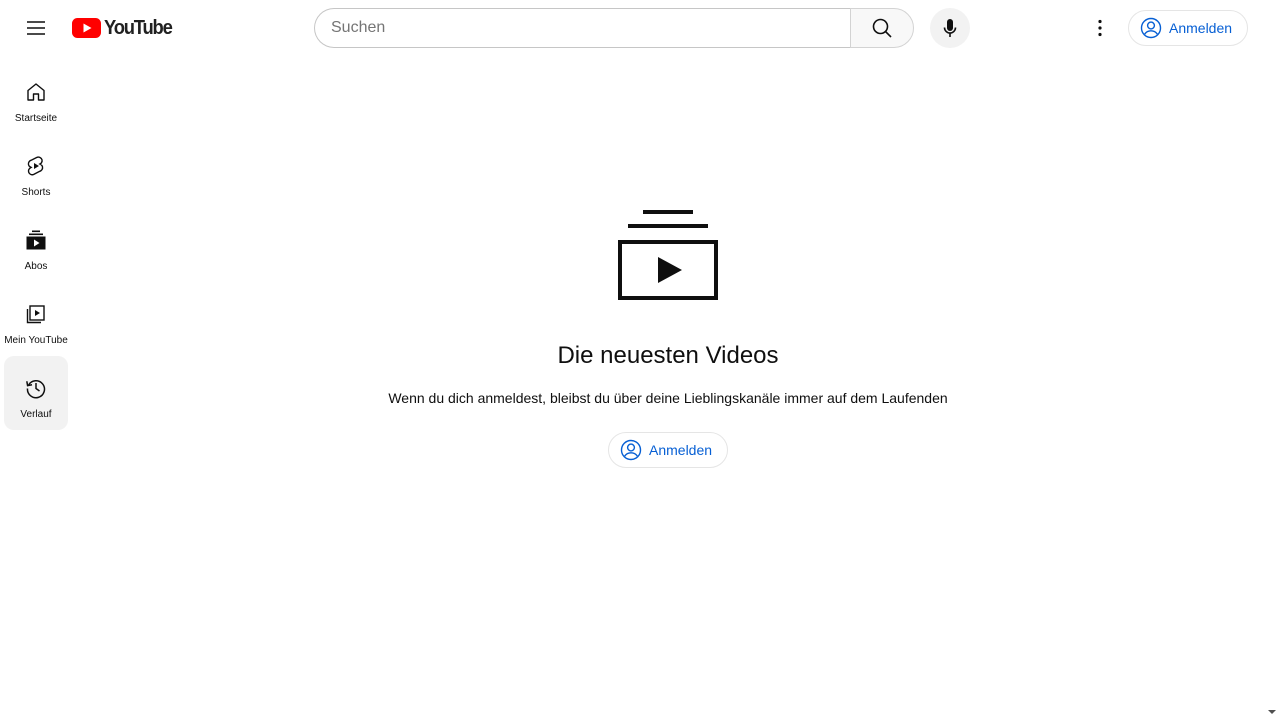 This screenshot has width=1280, height=720. I want to click on guide-label: Startseite, so click(36, 118).